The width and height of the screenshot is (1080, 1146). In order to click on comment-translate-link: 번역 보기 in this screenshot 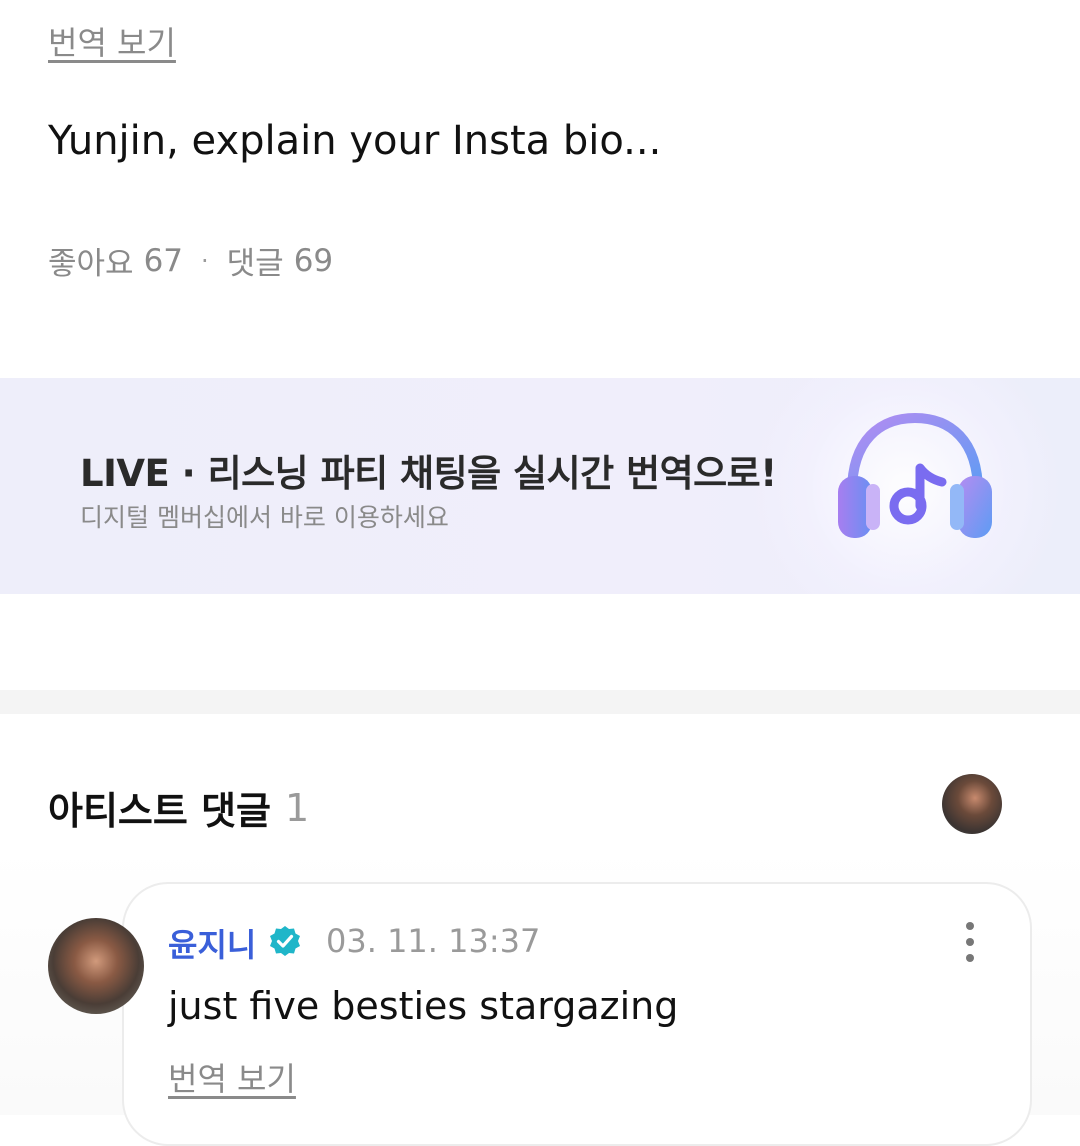, I will do `click(232, 1077)`.